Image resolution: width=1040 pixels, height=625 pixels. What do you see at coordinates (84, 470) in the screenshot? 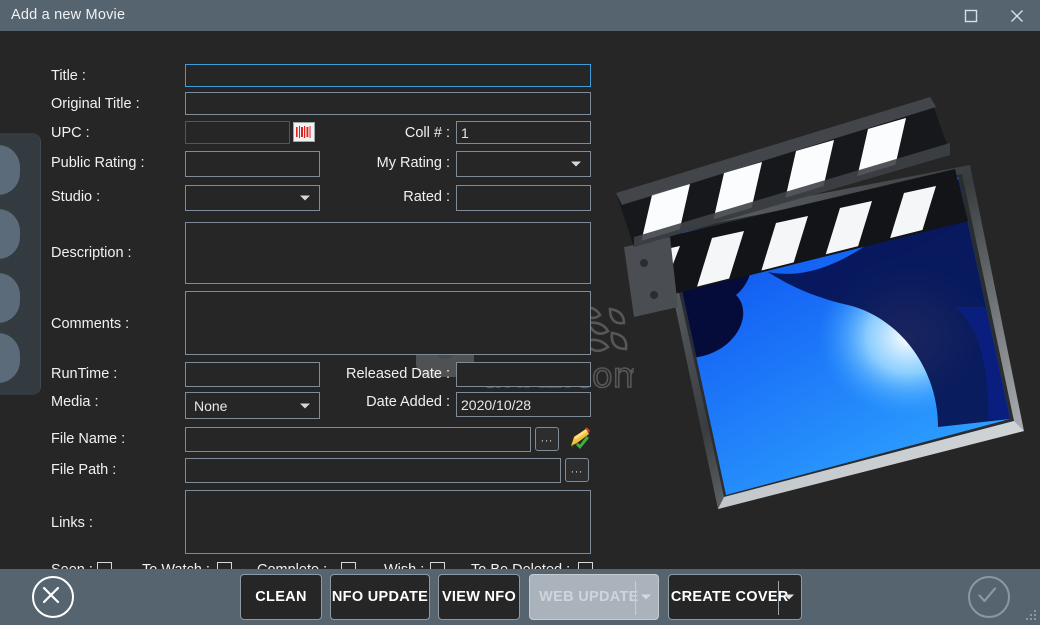
I see `file-path-label: File Path :` at bounding box center [84, 470].